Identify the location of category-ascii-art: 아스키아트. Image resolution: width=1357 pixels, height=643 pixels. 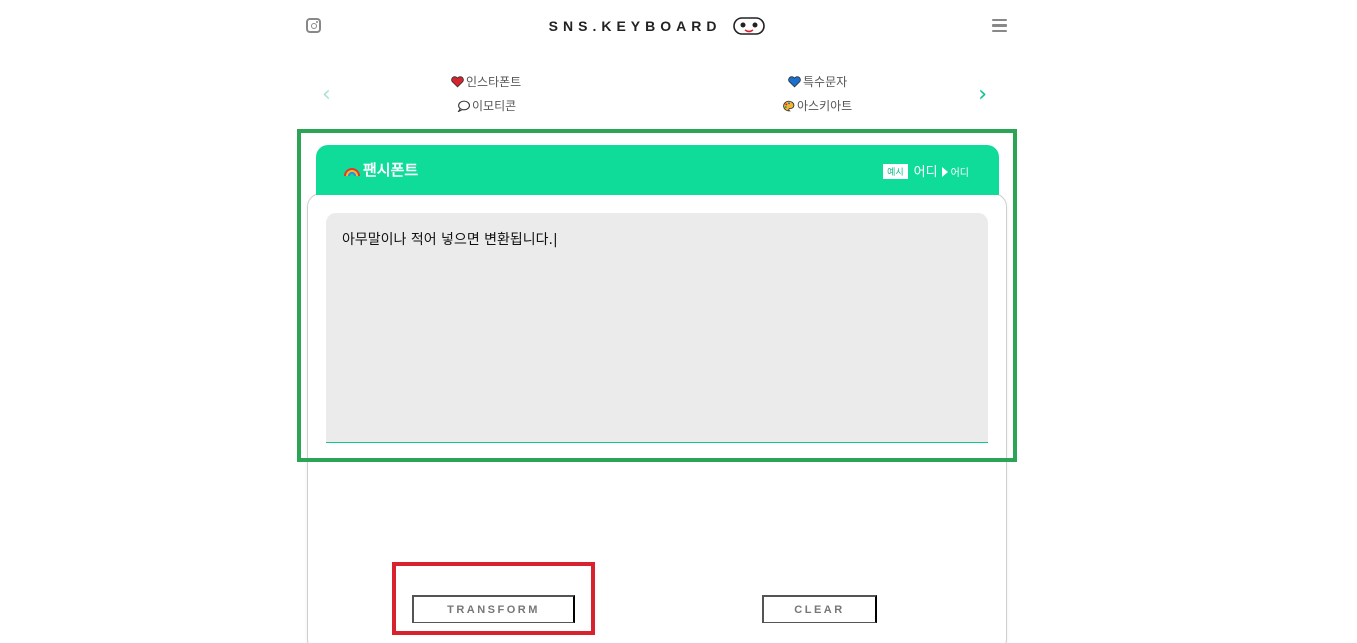
(817, 105).